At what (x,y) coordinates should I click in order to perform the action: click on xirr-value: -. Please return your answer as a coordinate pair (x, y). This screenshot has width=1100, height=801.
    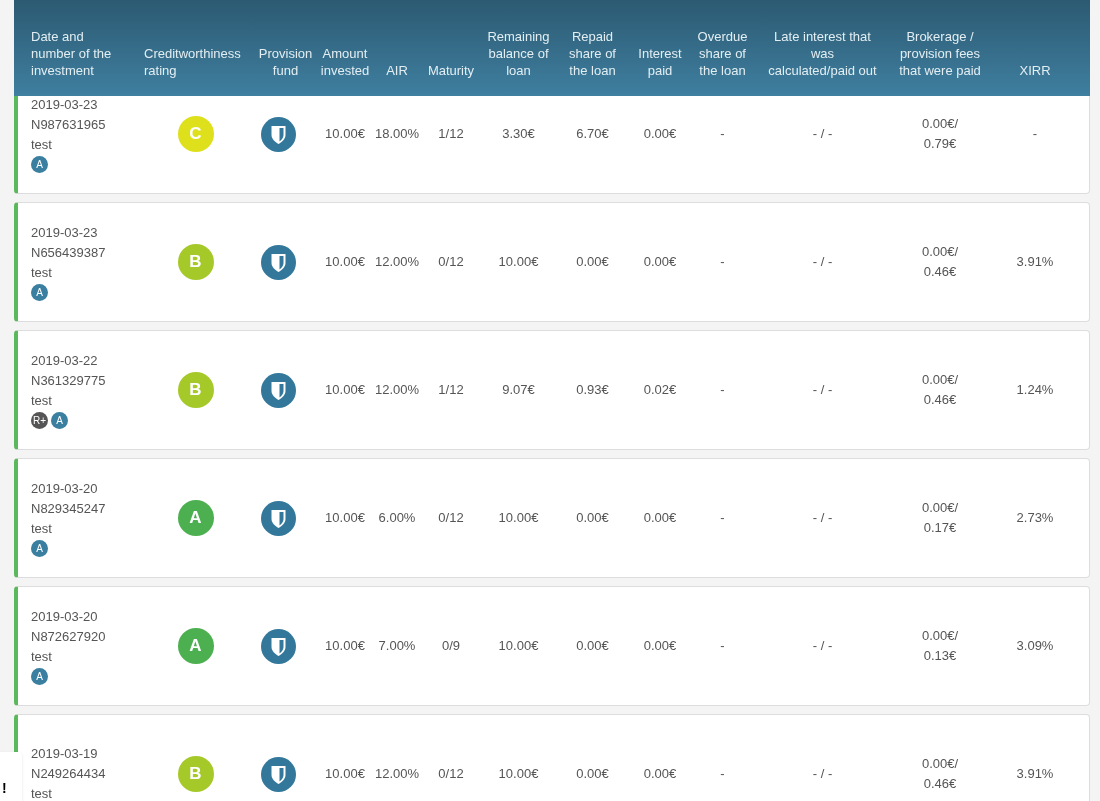
    Looking at the image, I should click on (1035, 134).